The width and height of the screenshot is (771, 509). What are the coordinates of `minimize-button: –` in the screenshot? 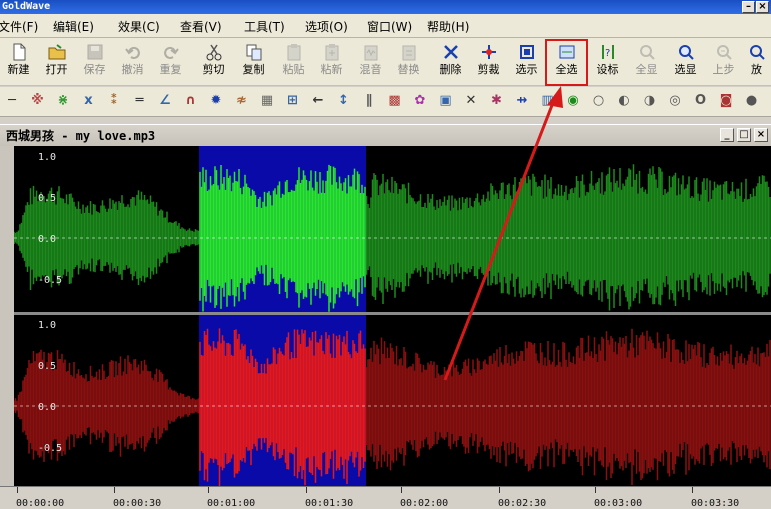 It's located at (748, 7).